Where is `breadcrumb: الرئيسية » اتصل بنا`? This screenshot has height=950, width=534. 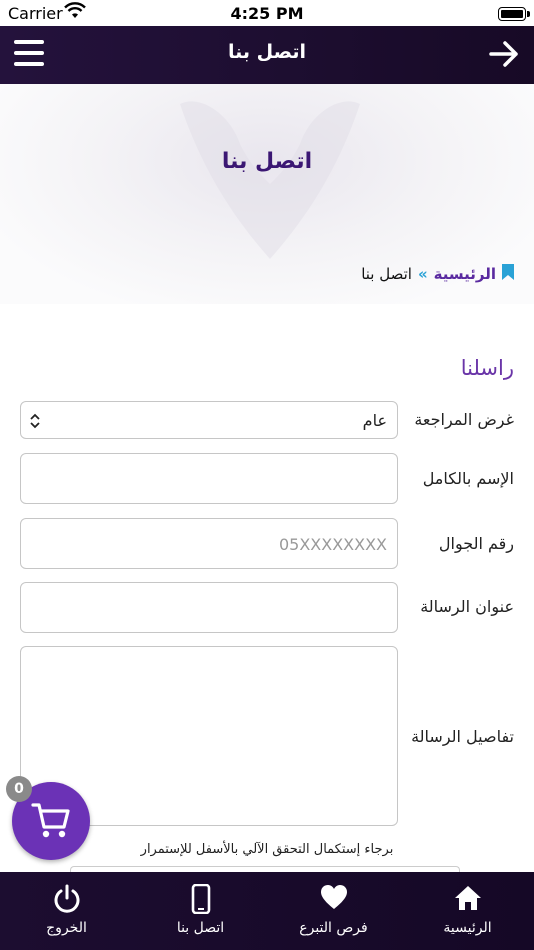
breadcrumb: الرئيسية » اتصل بنا is located at coordinates (437, 274).